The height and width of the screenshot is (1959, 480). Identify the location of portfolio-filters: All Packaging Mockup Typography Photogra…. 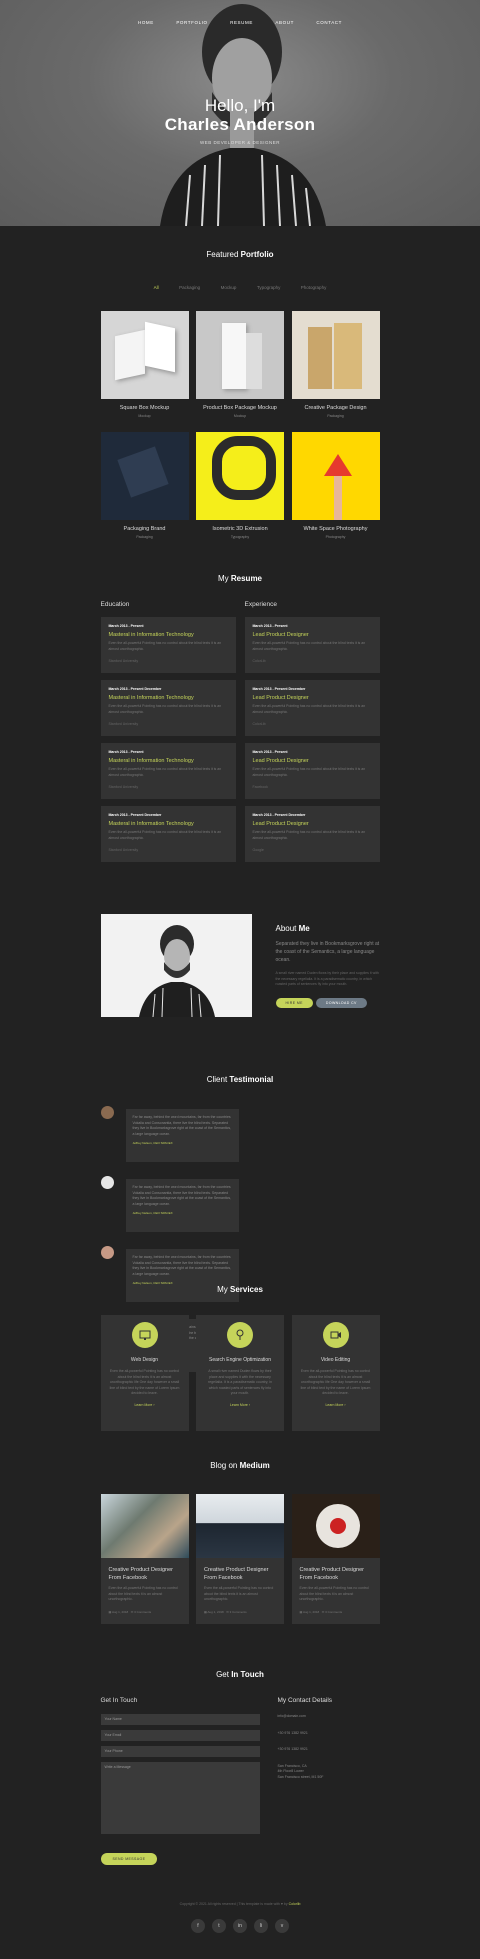
(240, 285).